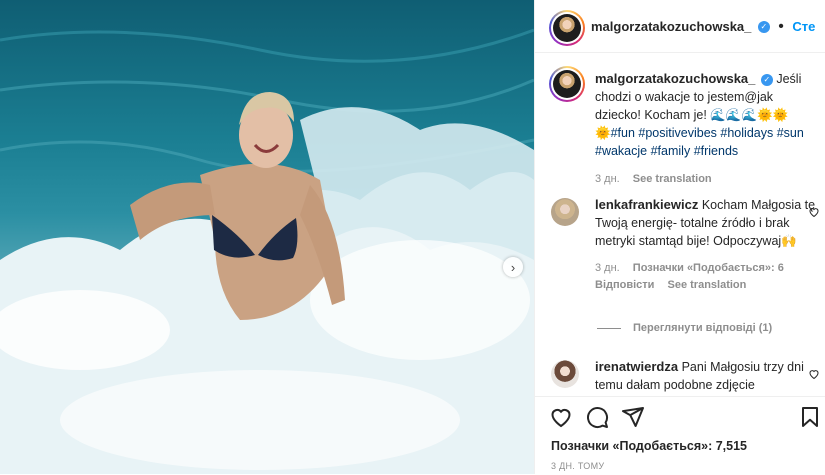 The image size is (825, 475). I want to click on hashtag-sun: #sun, so click(790, 133).